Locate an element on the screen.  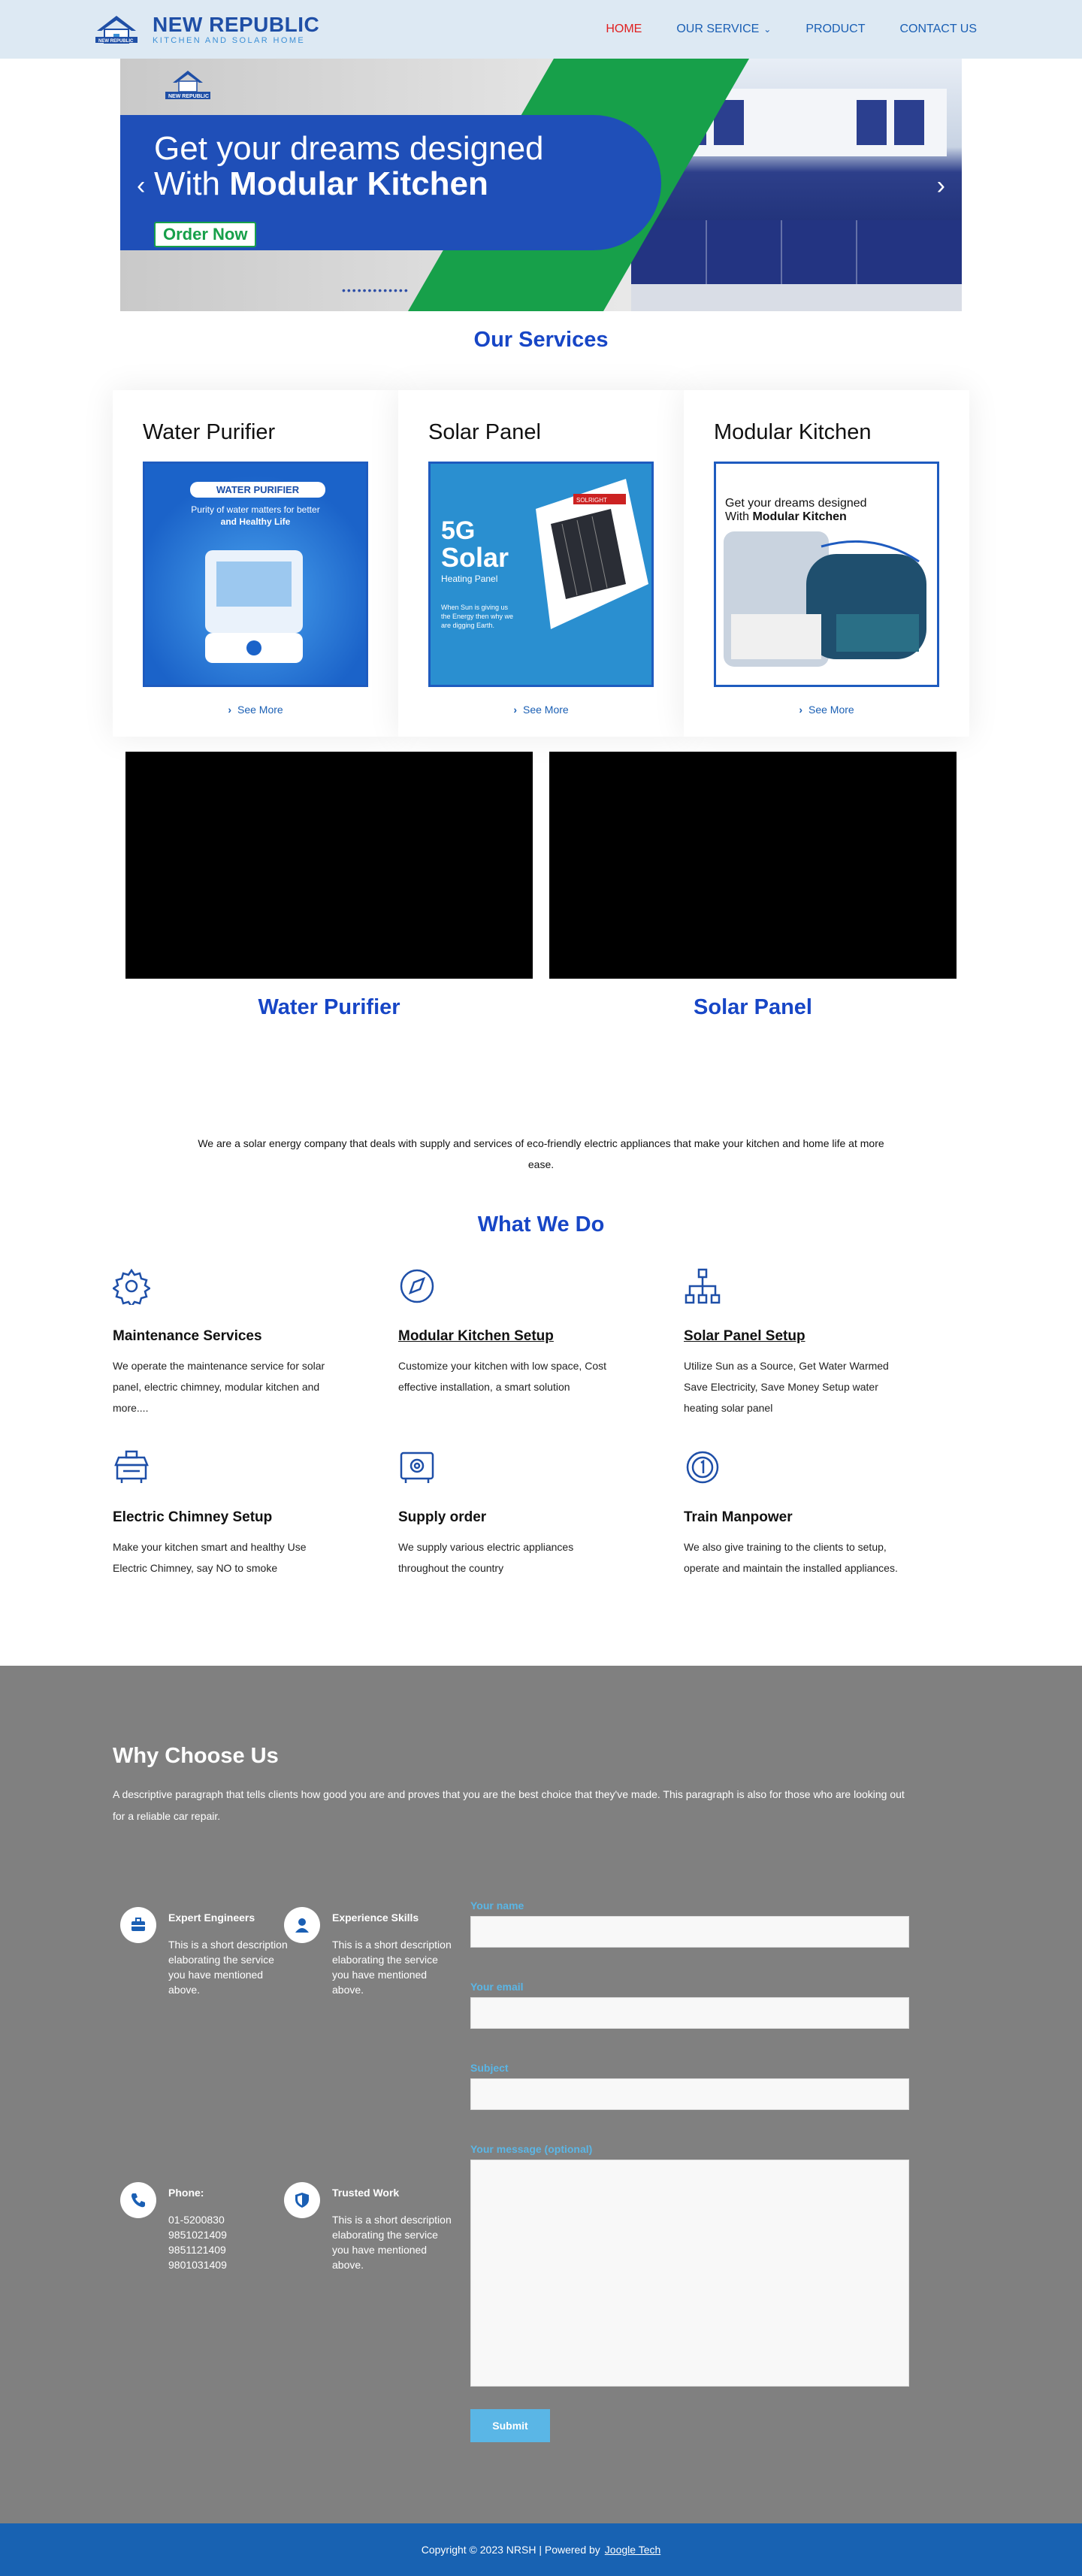
image-sub-text: Heating Panel is located at coordinates (469, 579).